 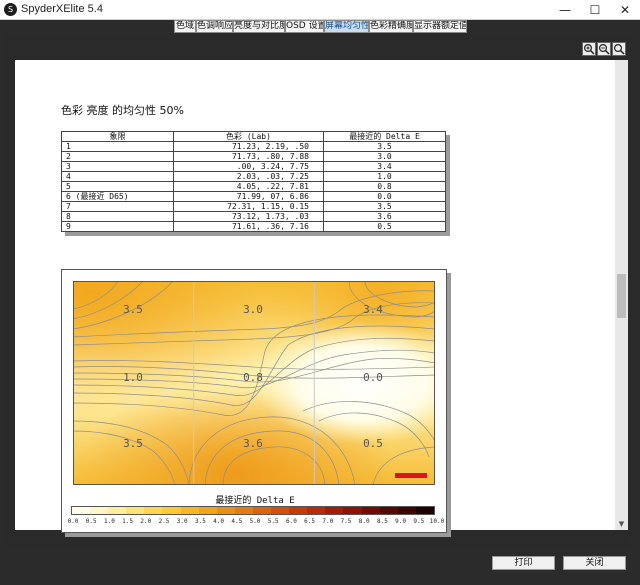 What do you see at coordinates (248, 136) in the screenshot?
I see `column-header-lab: 色彩 (Lab)` at bounding box center [248, 136].